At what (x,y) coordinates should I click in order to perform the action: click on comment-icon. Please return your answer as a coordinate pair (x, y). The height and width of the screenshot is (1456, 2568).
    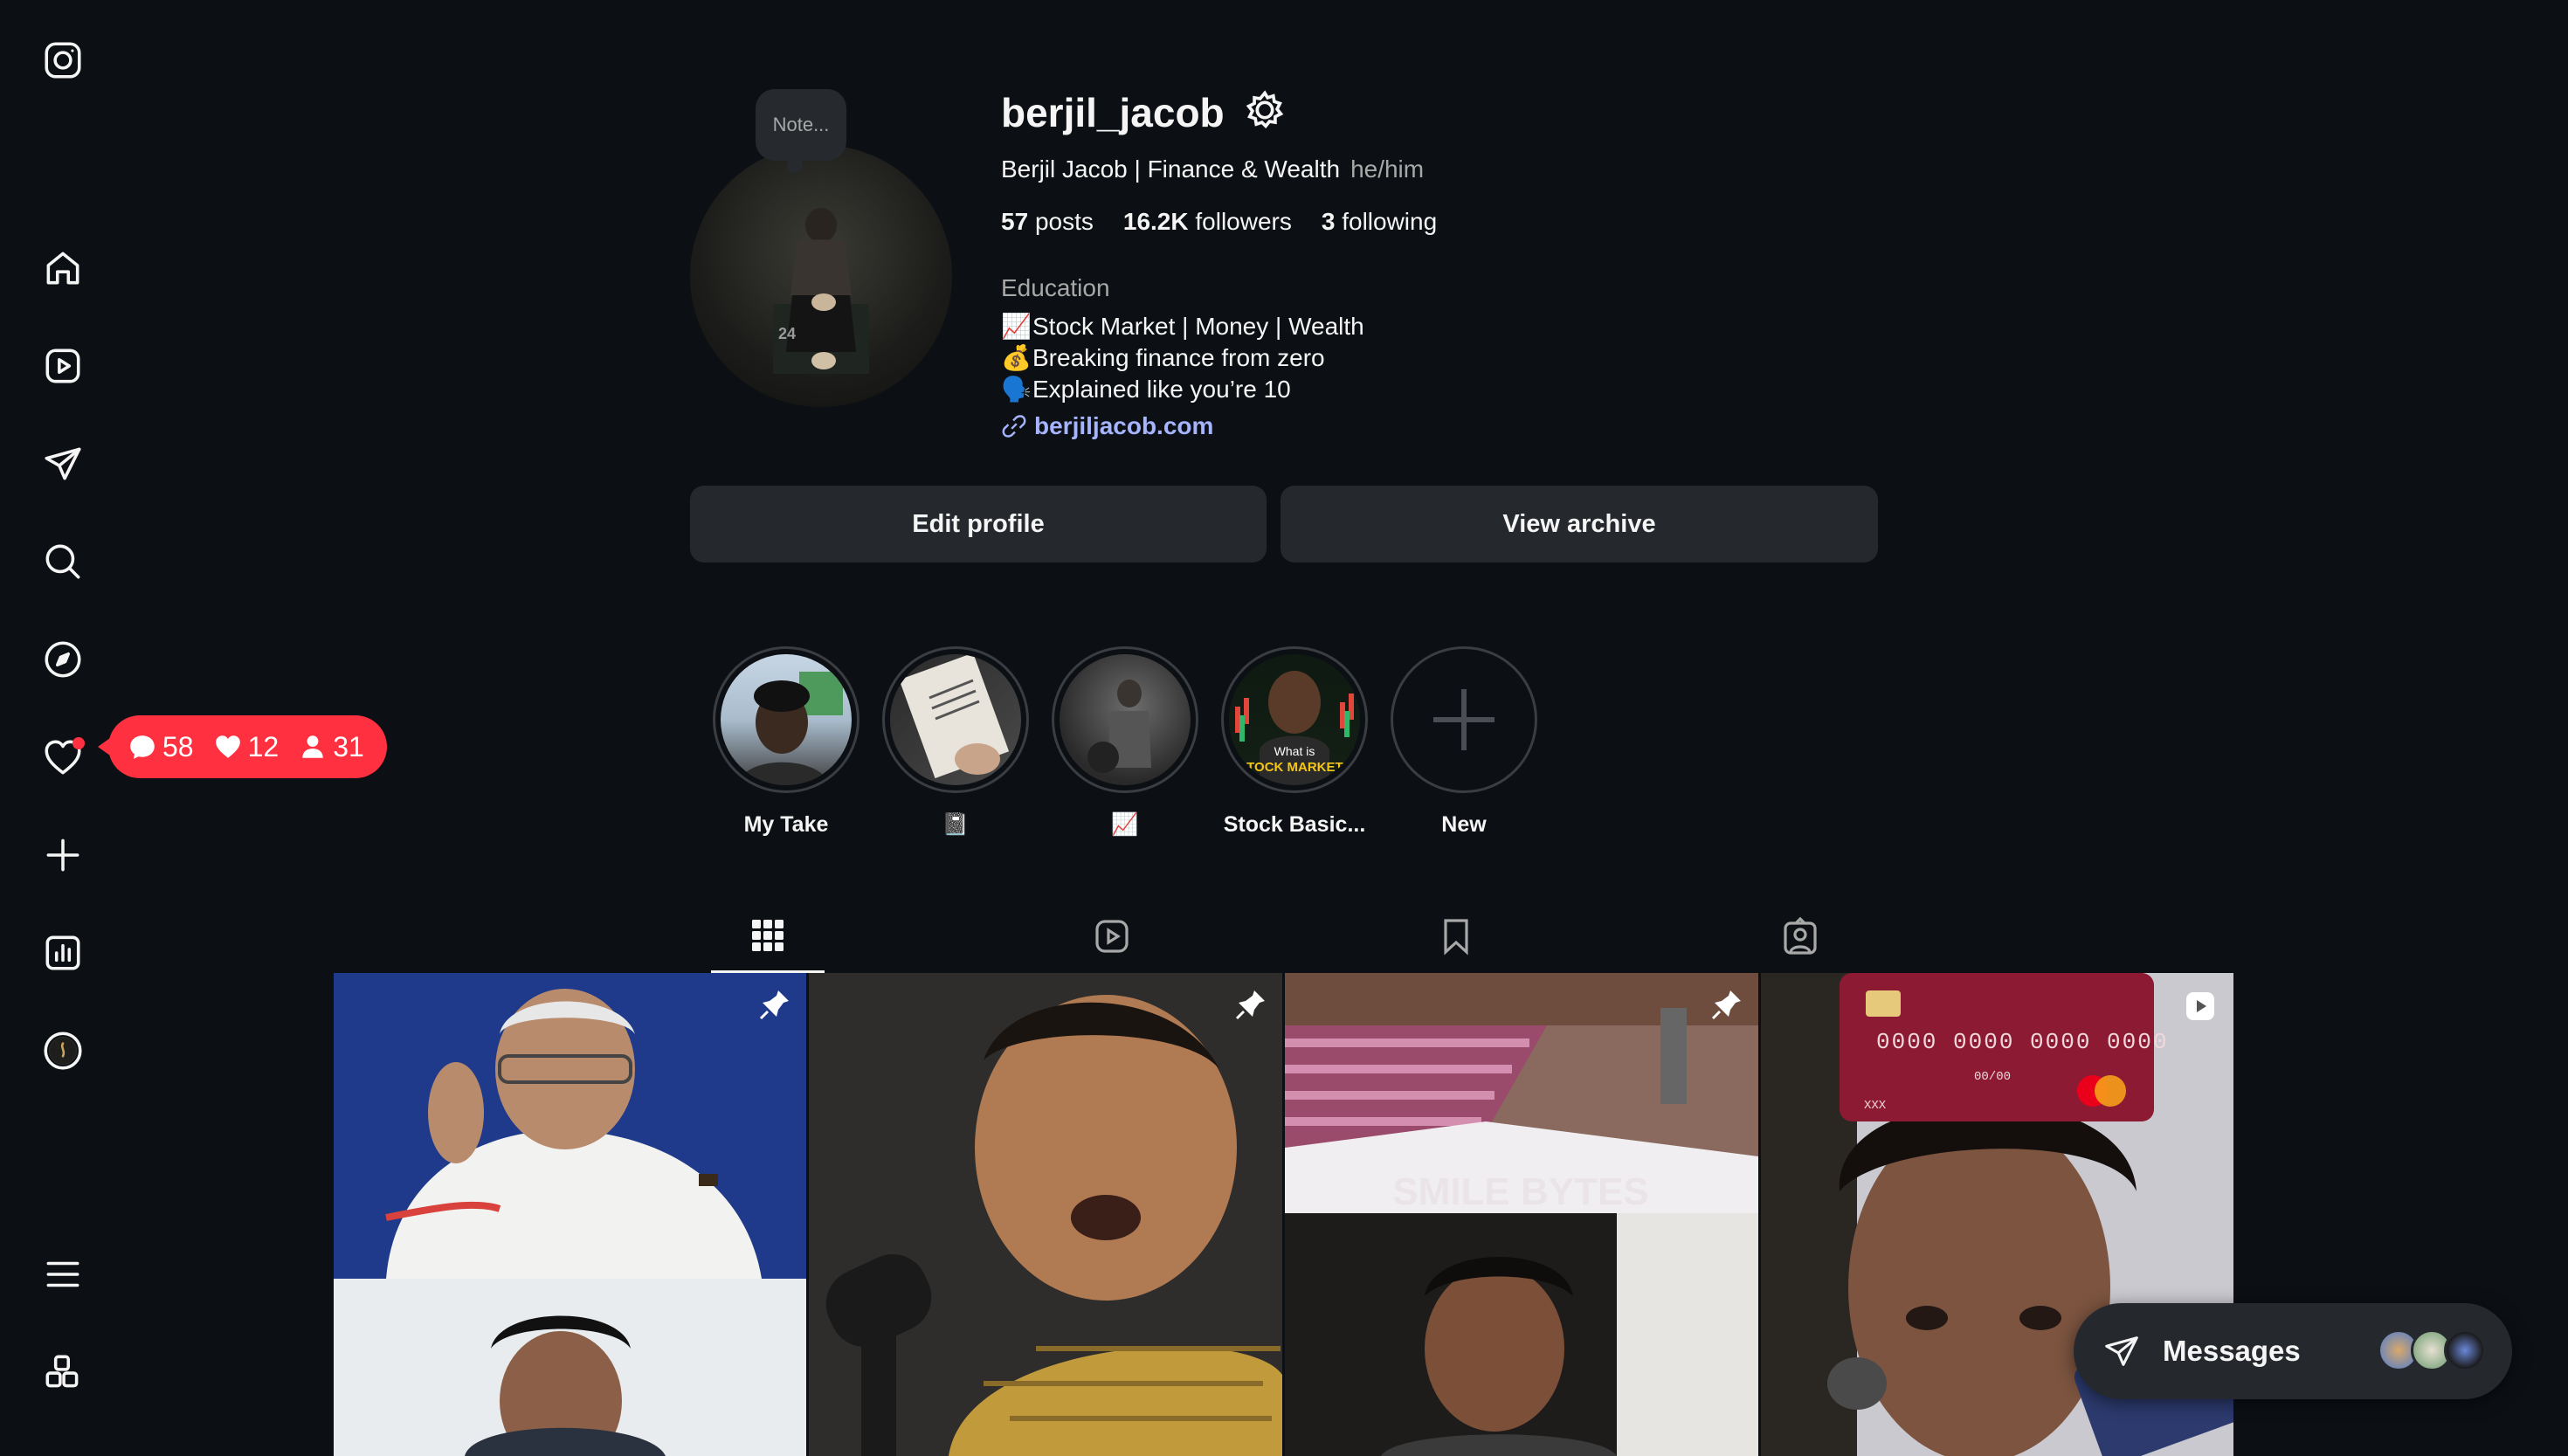
    Looking at the image, I should click on (142, 747).